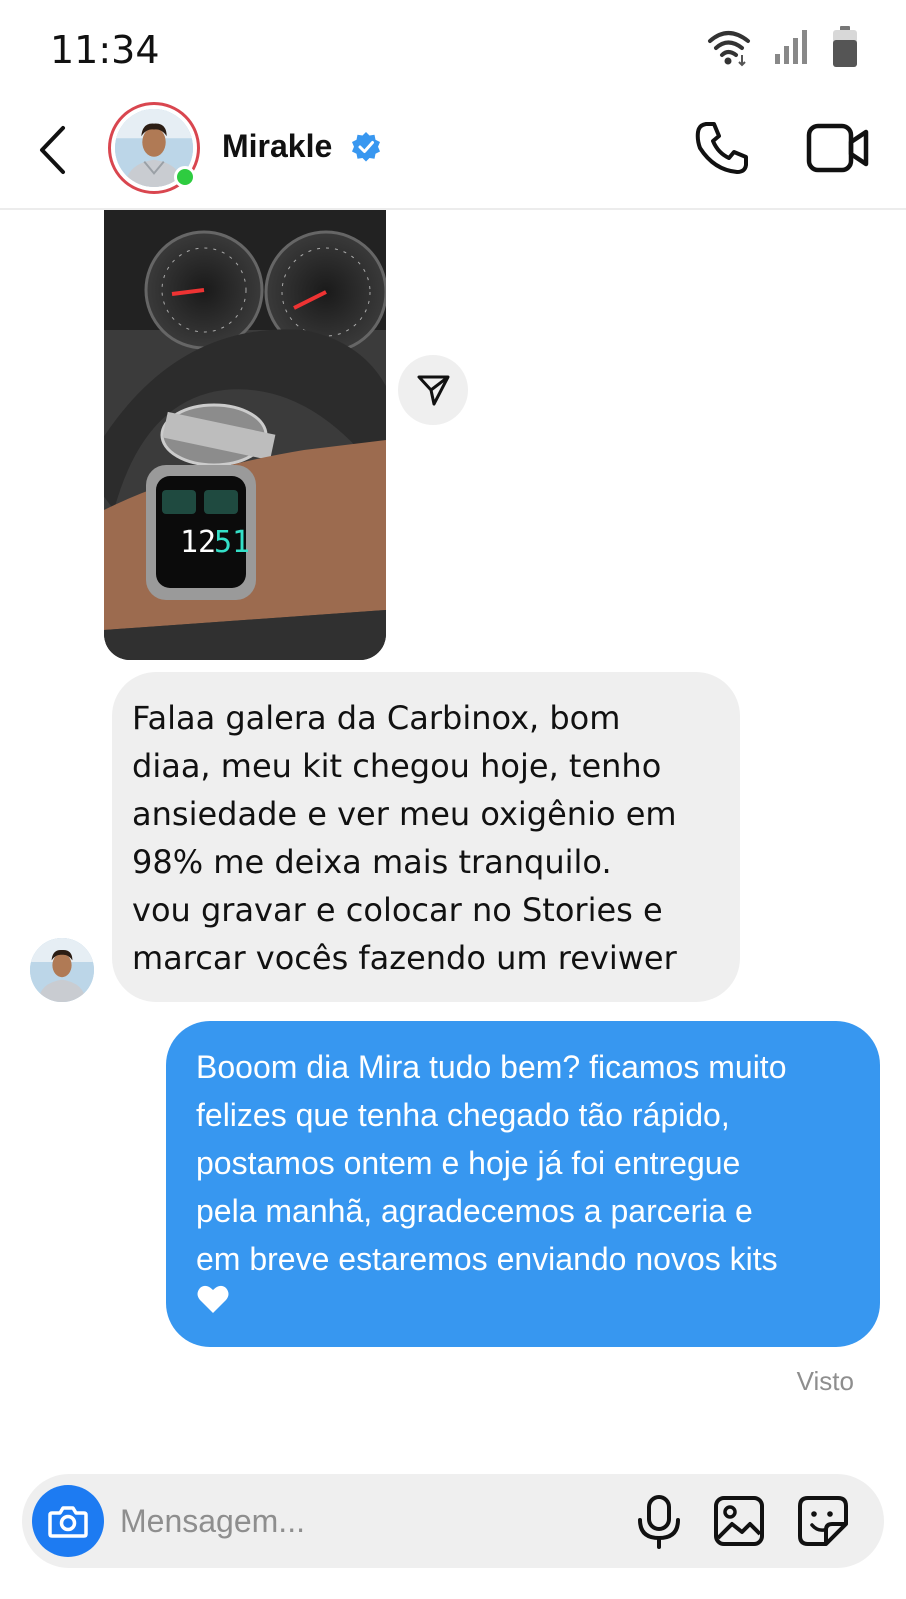 This screenshot has height=1599, width=906. Describe the element at coordinates (198, 542) in the screenshot. I see `svg-text: 12` at that location.